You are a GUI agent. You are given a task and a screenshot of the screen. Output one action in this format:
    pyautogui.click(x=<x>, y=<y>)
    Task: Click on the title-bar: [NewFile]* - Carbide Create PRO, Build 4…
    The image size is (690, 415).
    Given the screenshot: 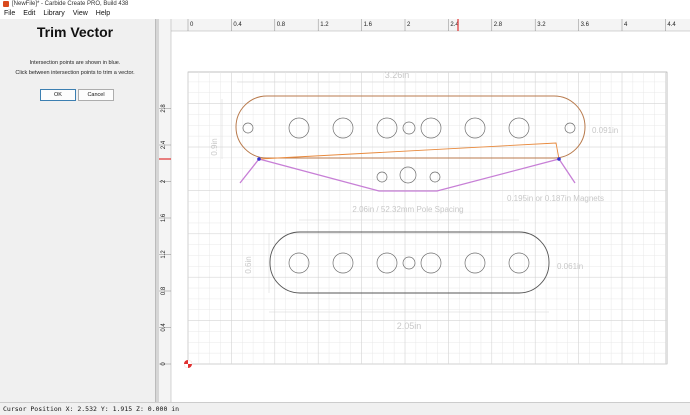 What is the action you would take?
    pyautogui.click(x=345, y=4)
    